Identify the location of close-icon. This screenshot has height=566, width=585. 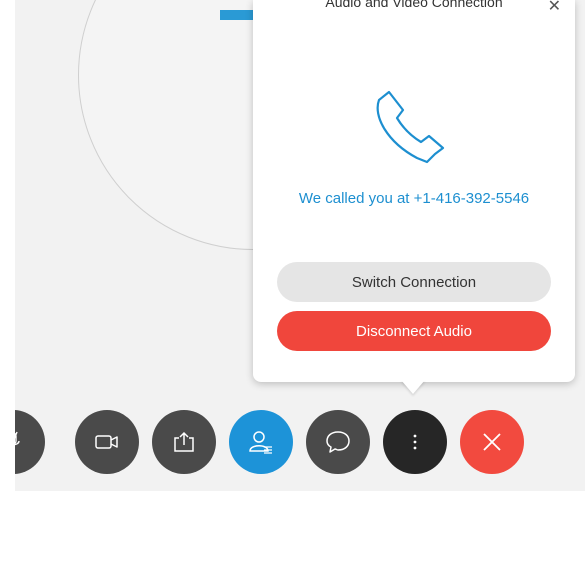
(492, 442).